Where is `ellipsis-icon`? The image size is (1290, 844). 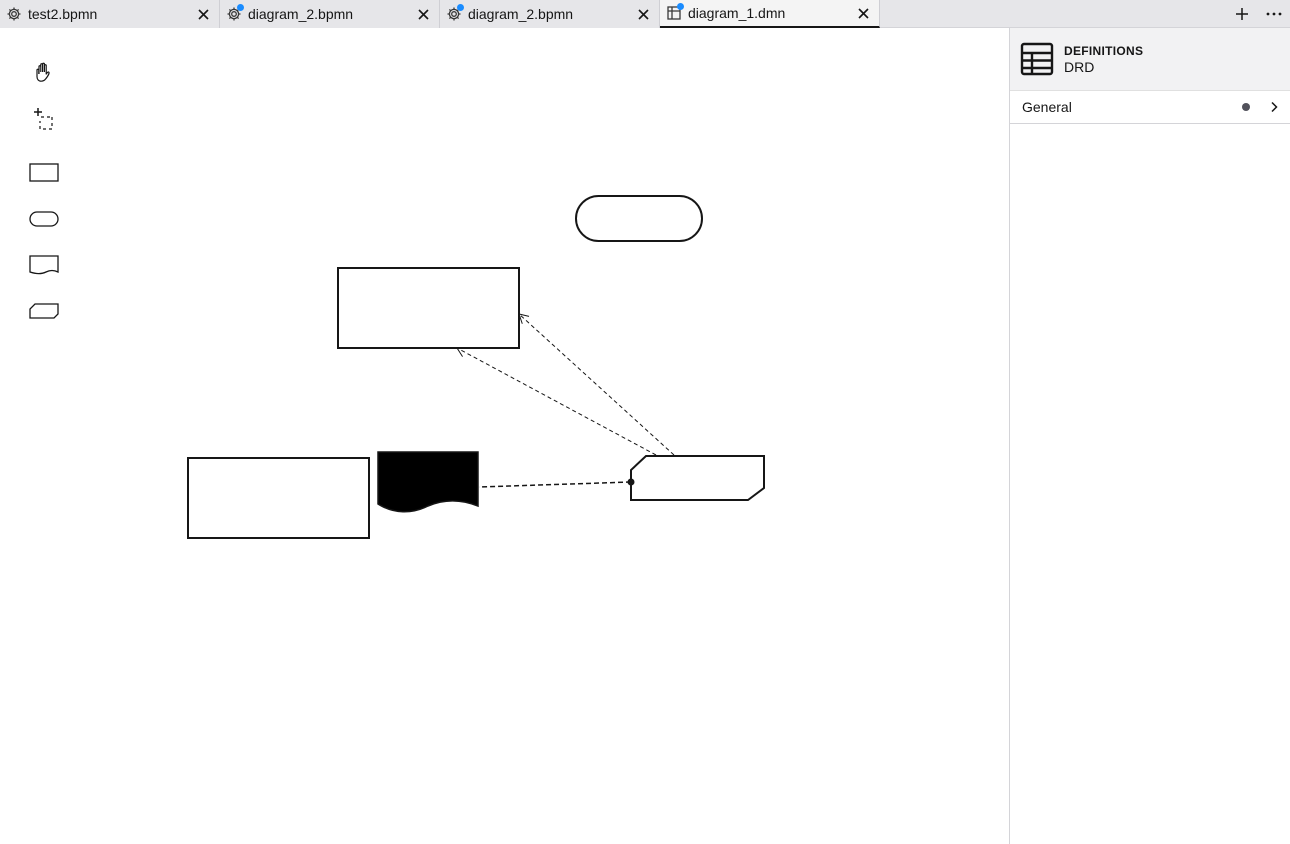 ellipsis-icon is located at coordinates (1274, 14).